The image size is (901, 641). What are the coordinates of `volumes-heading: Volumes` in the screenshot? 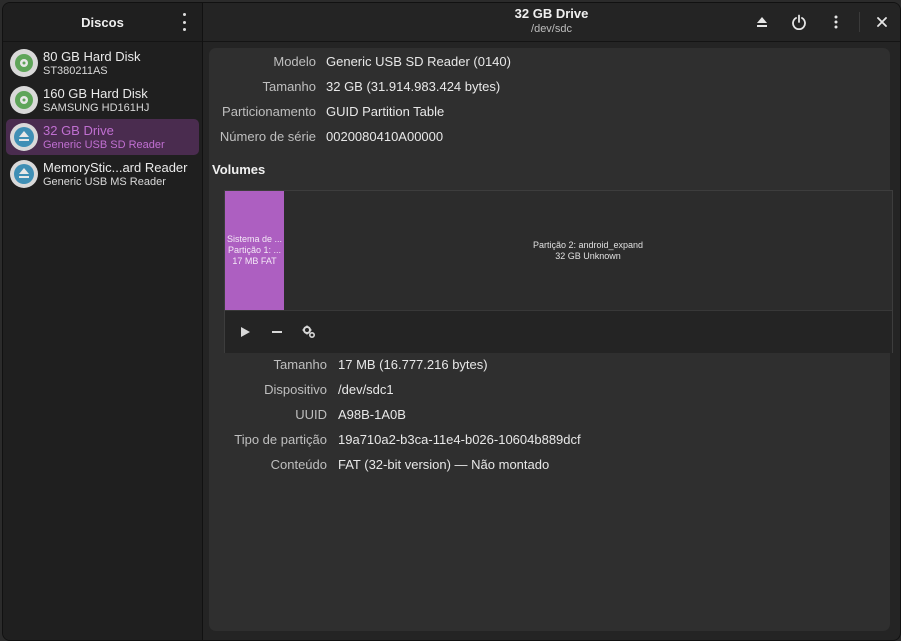 It's located at (239, 169).